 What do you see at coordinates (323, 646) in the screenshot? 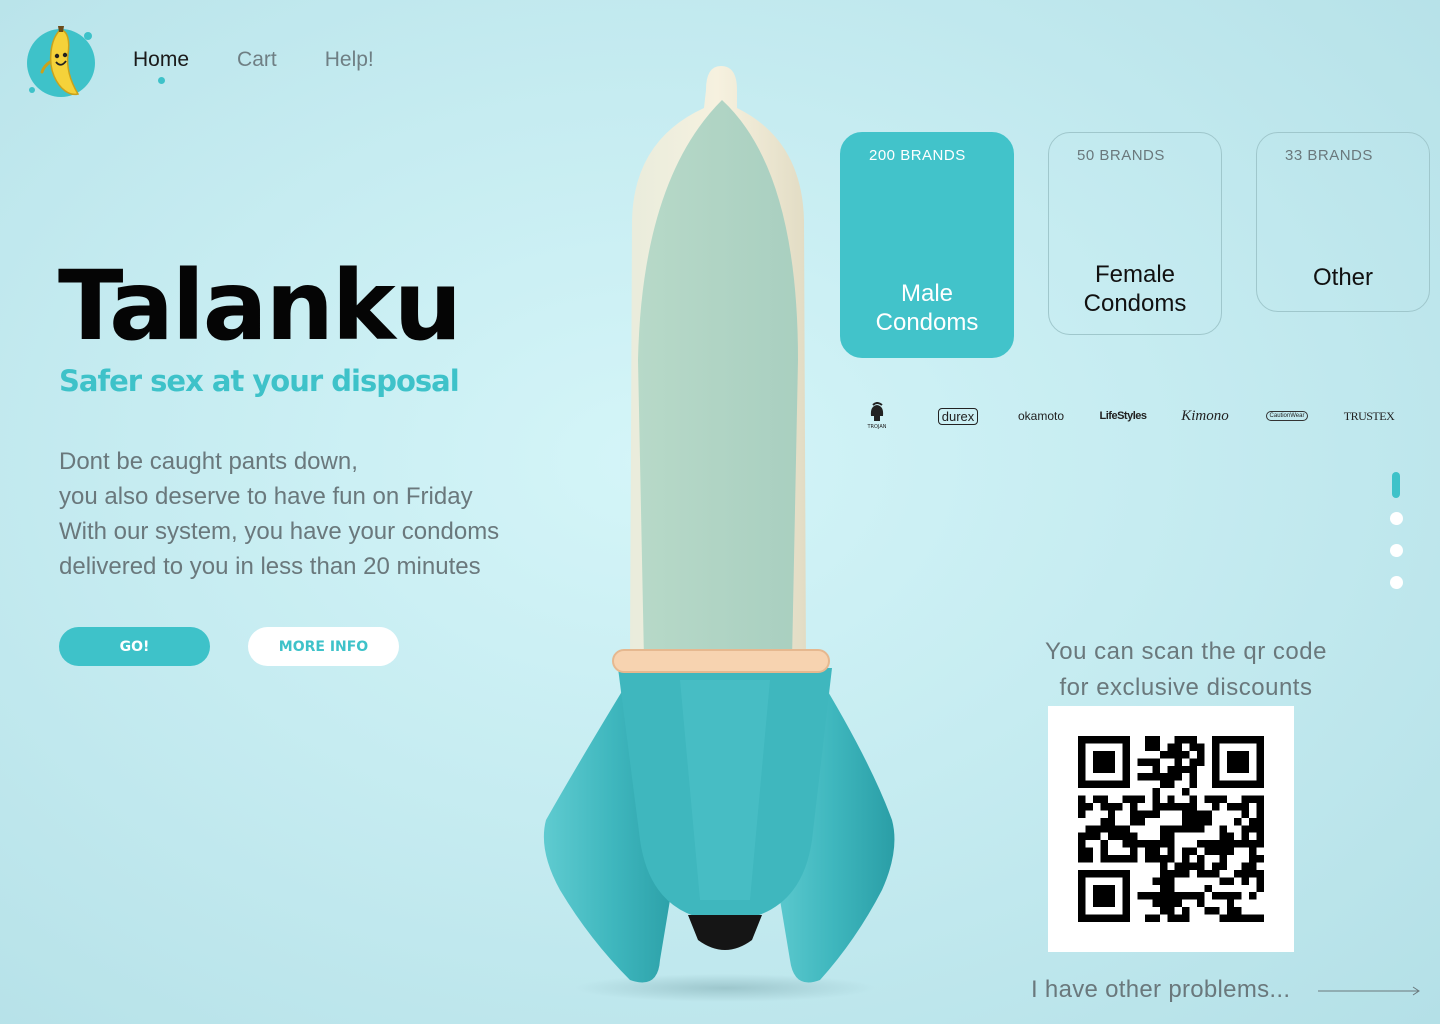
I see `more-info-button: MORE INFO` at bounding box center [323, 646].